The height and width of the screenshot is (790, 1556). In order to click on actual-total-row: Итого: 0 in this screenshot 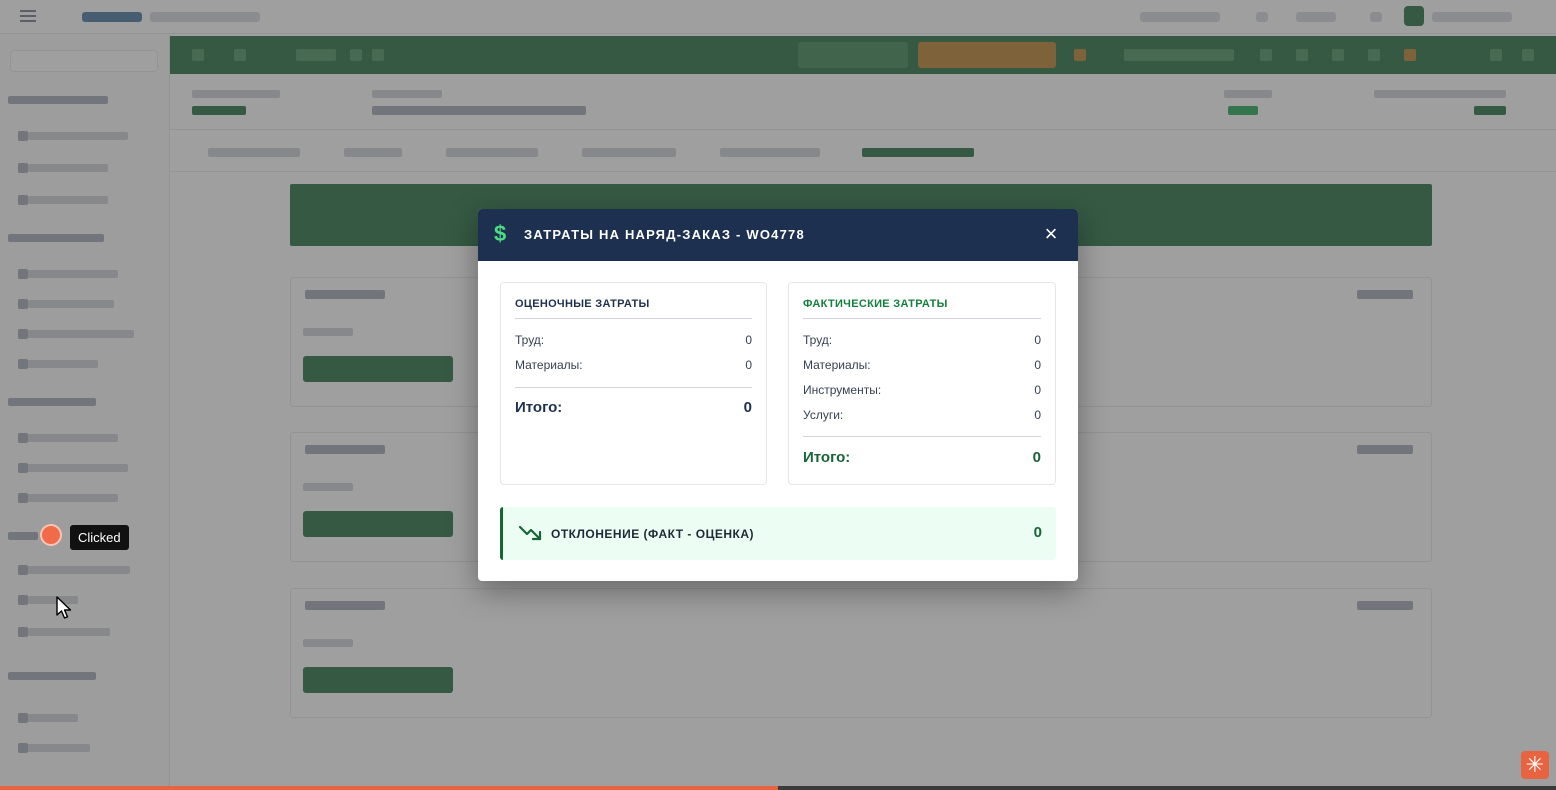, I will do `click(922, 458)`.